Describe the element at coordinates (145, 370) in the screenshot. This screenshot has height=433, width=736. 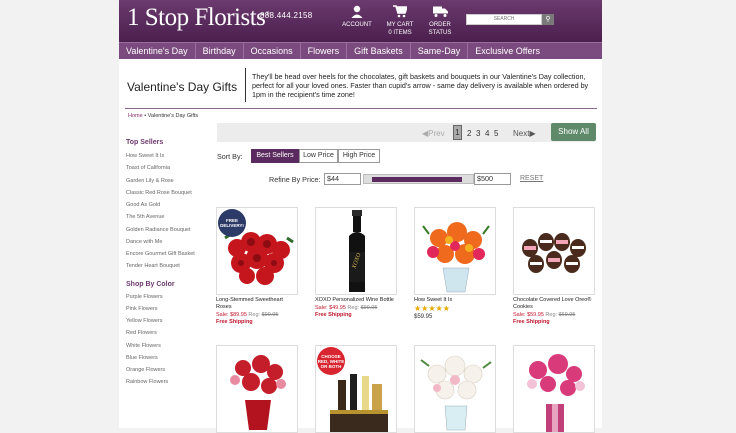
I see `sidebar-item: Orange Flowers` at that location.